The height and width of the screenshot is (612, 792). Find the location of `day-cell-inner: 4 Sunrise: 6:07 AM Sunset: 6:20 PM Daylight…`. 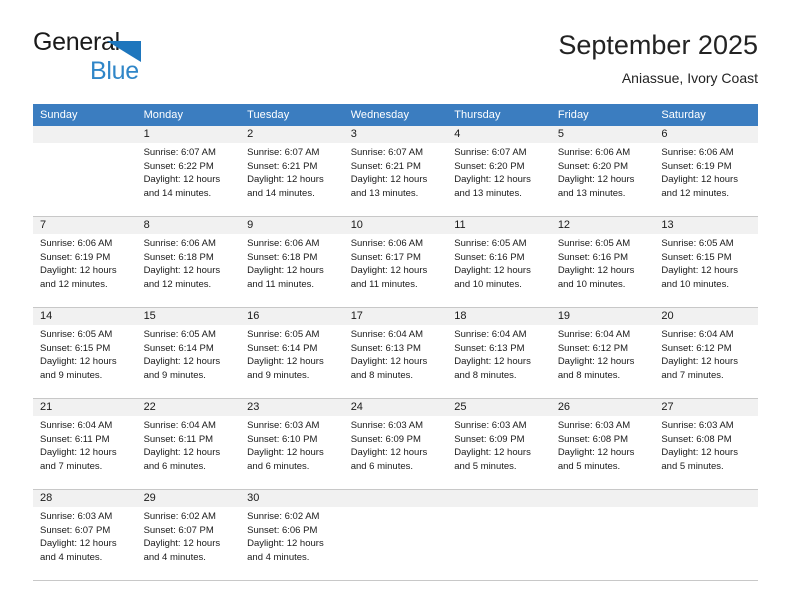

day-cell-inner: 4 Sunrise: 6:07 AM Sunset: 6:20 PM Daylight… is located at coordinates (499, 171).